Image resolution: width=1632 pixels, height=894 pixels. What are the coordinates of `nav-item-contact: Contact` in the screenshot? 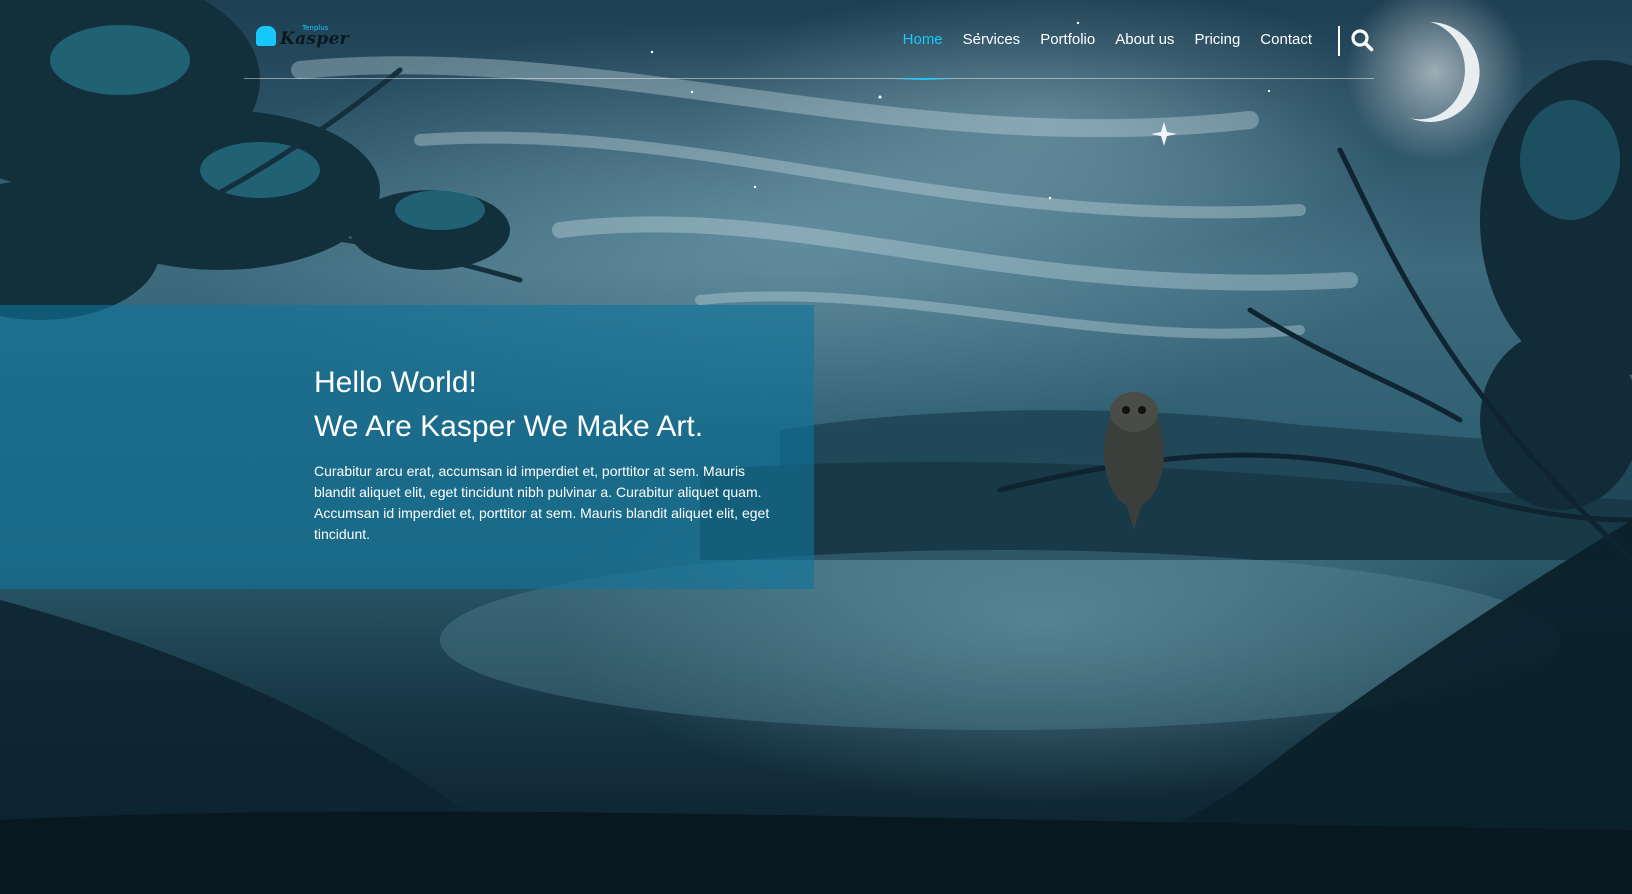 It's located at (1286, 39).